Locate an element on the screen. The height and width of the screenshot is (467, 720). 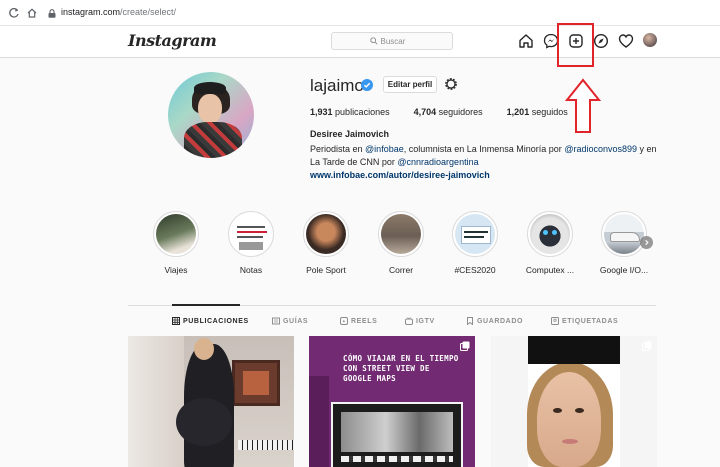
tab-label: ETIQUETADAS is located at coordinates (590, 321).